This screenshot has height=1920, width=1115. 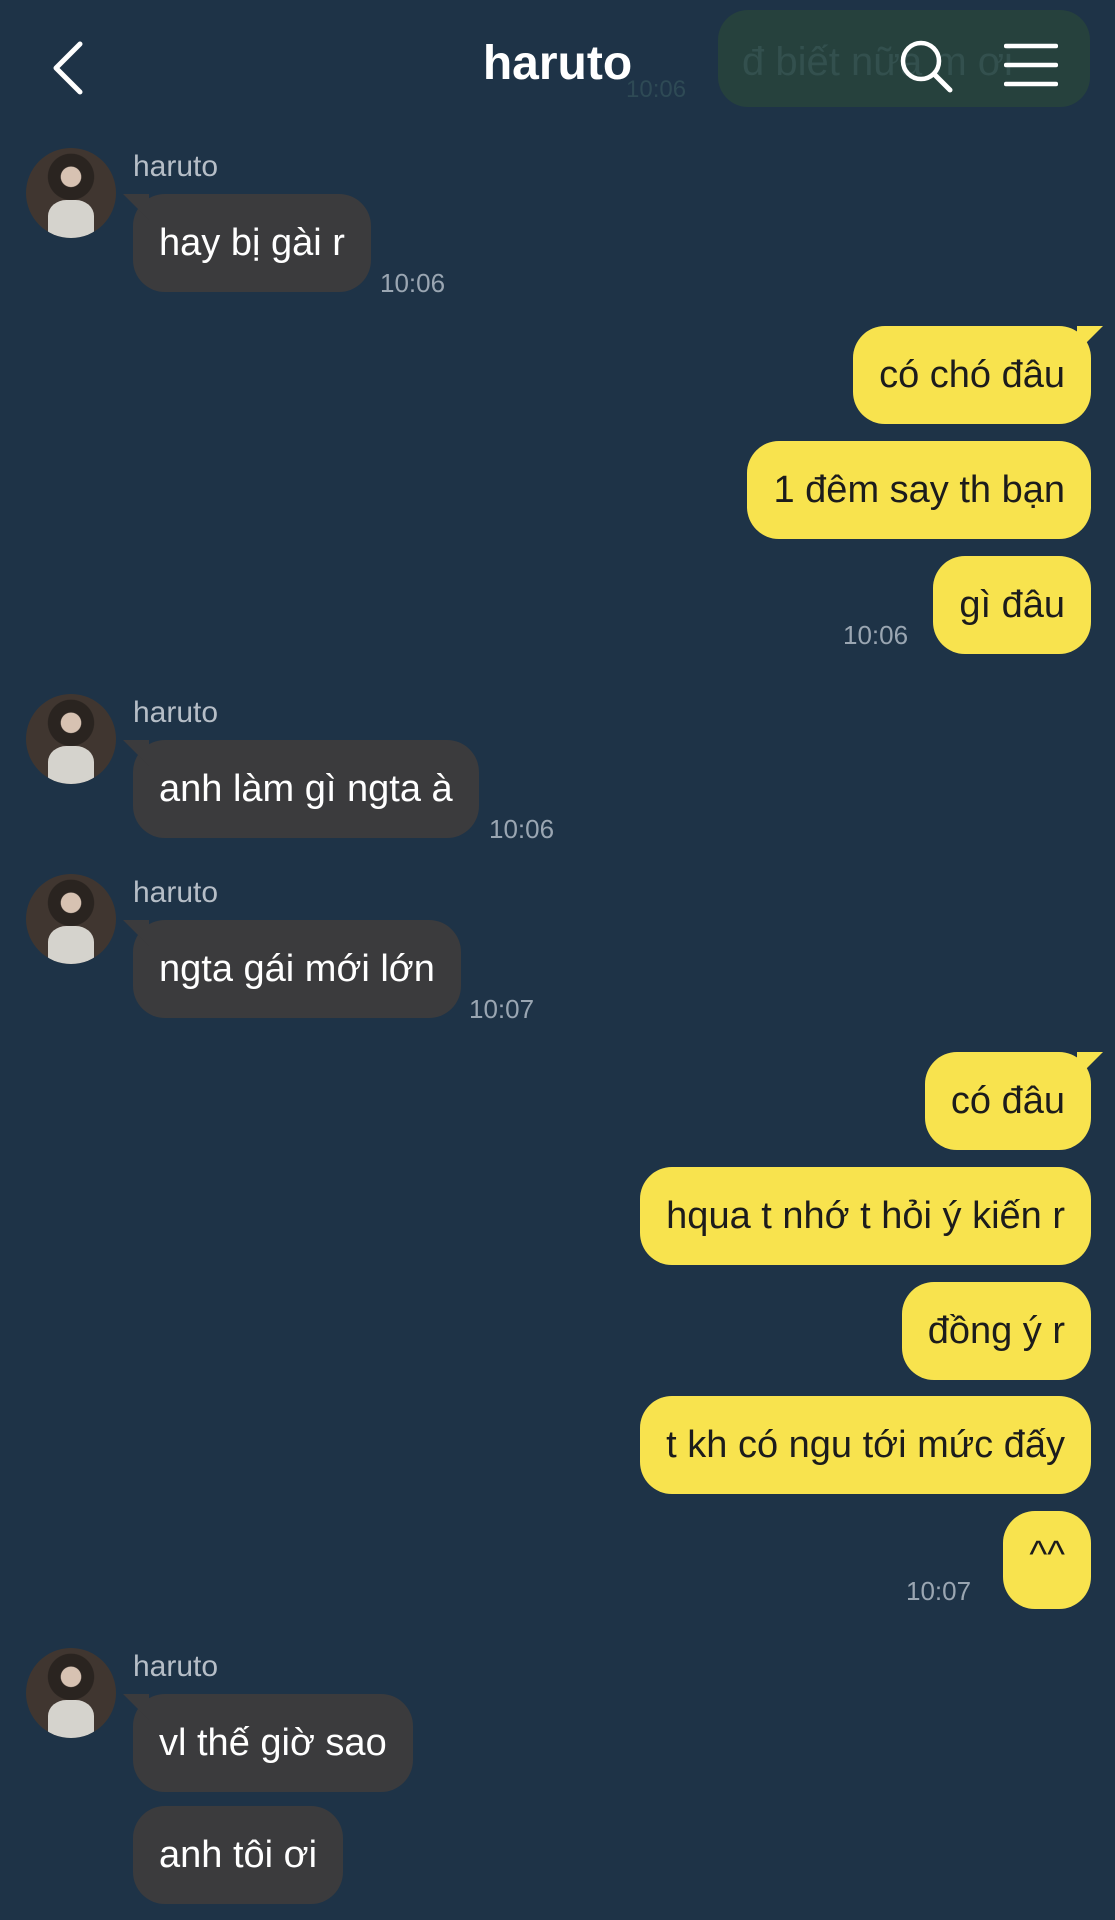 What do you see at coordinates (865, 1445) in the screenshot?
I see `outgoing-message-bubble: t kh có ngu tới mức đấy` at bounding box center [865, 1445].